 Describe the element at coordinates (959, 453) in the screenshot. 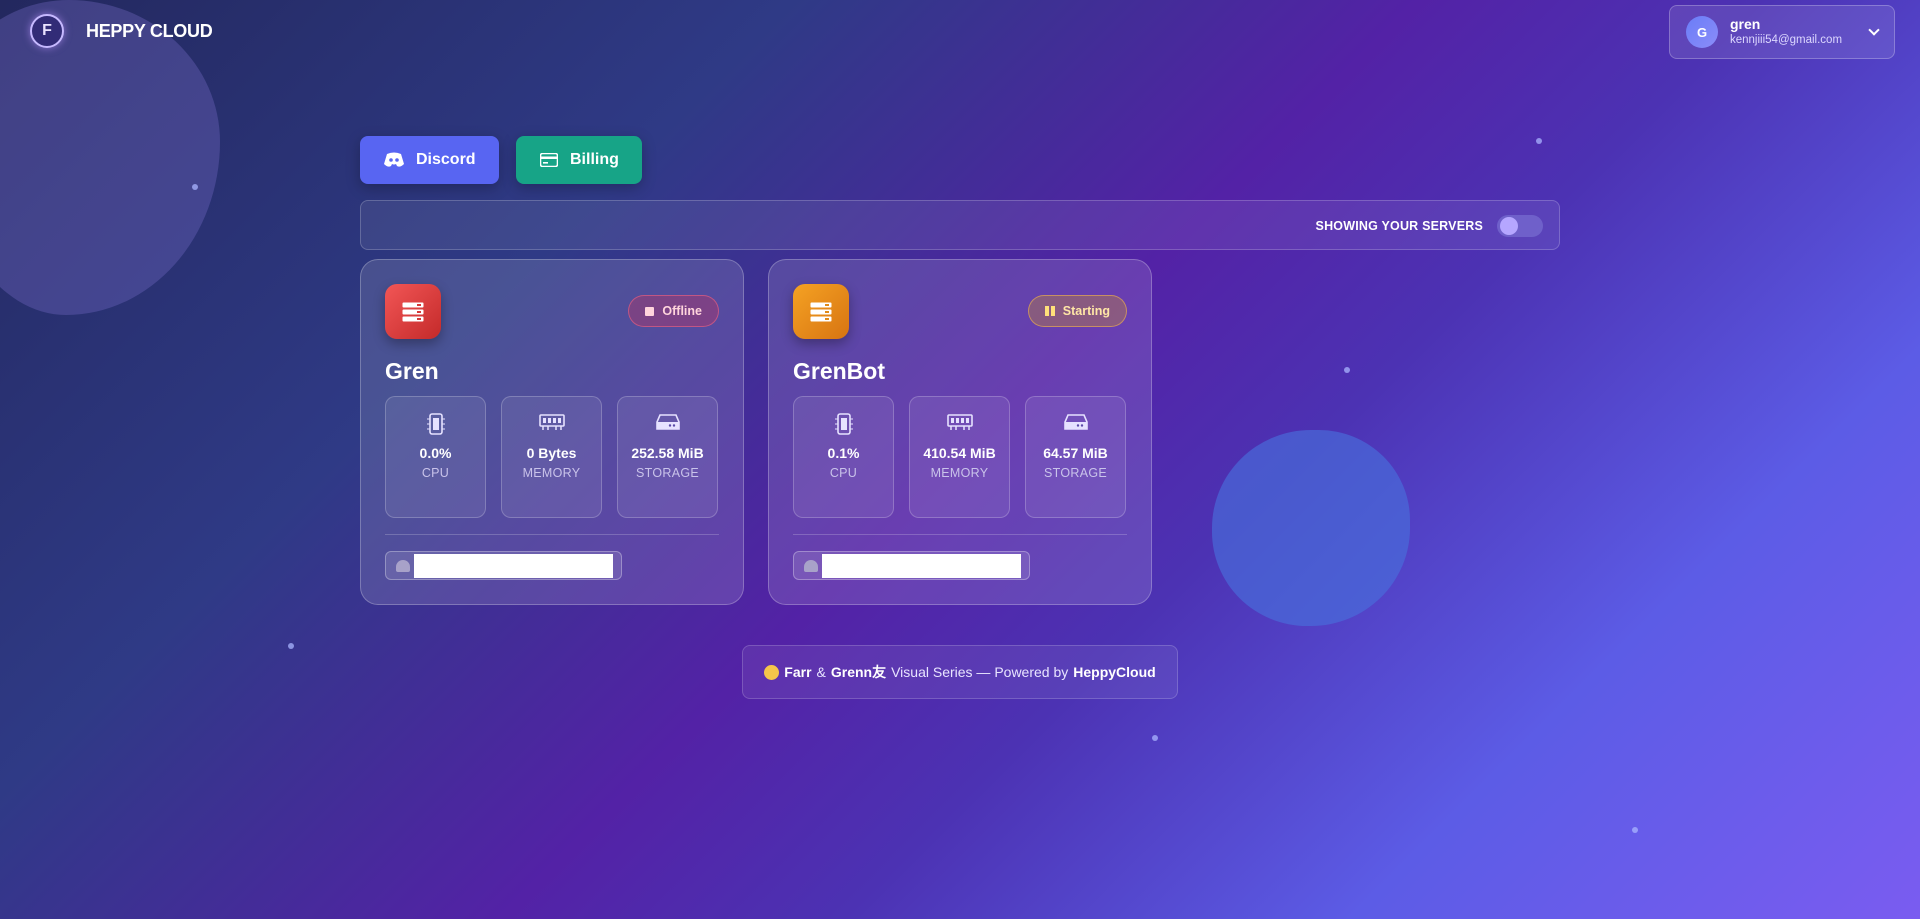

I see `memory-value: 410.54 MiB` at that location.